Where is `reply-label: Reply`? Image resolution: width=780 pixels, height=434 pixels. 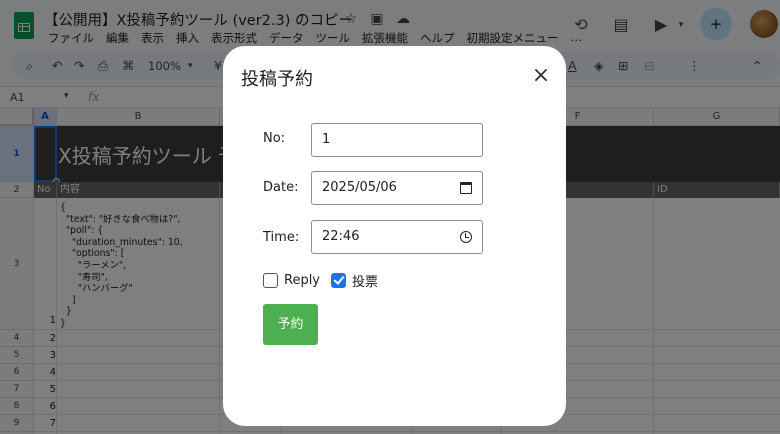 reply-label: Reply is located at coordinates (302, 280).